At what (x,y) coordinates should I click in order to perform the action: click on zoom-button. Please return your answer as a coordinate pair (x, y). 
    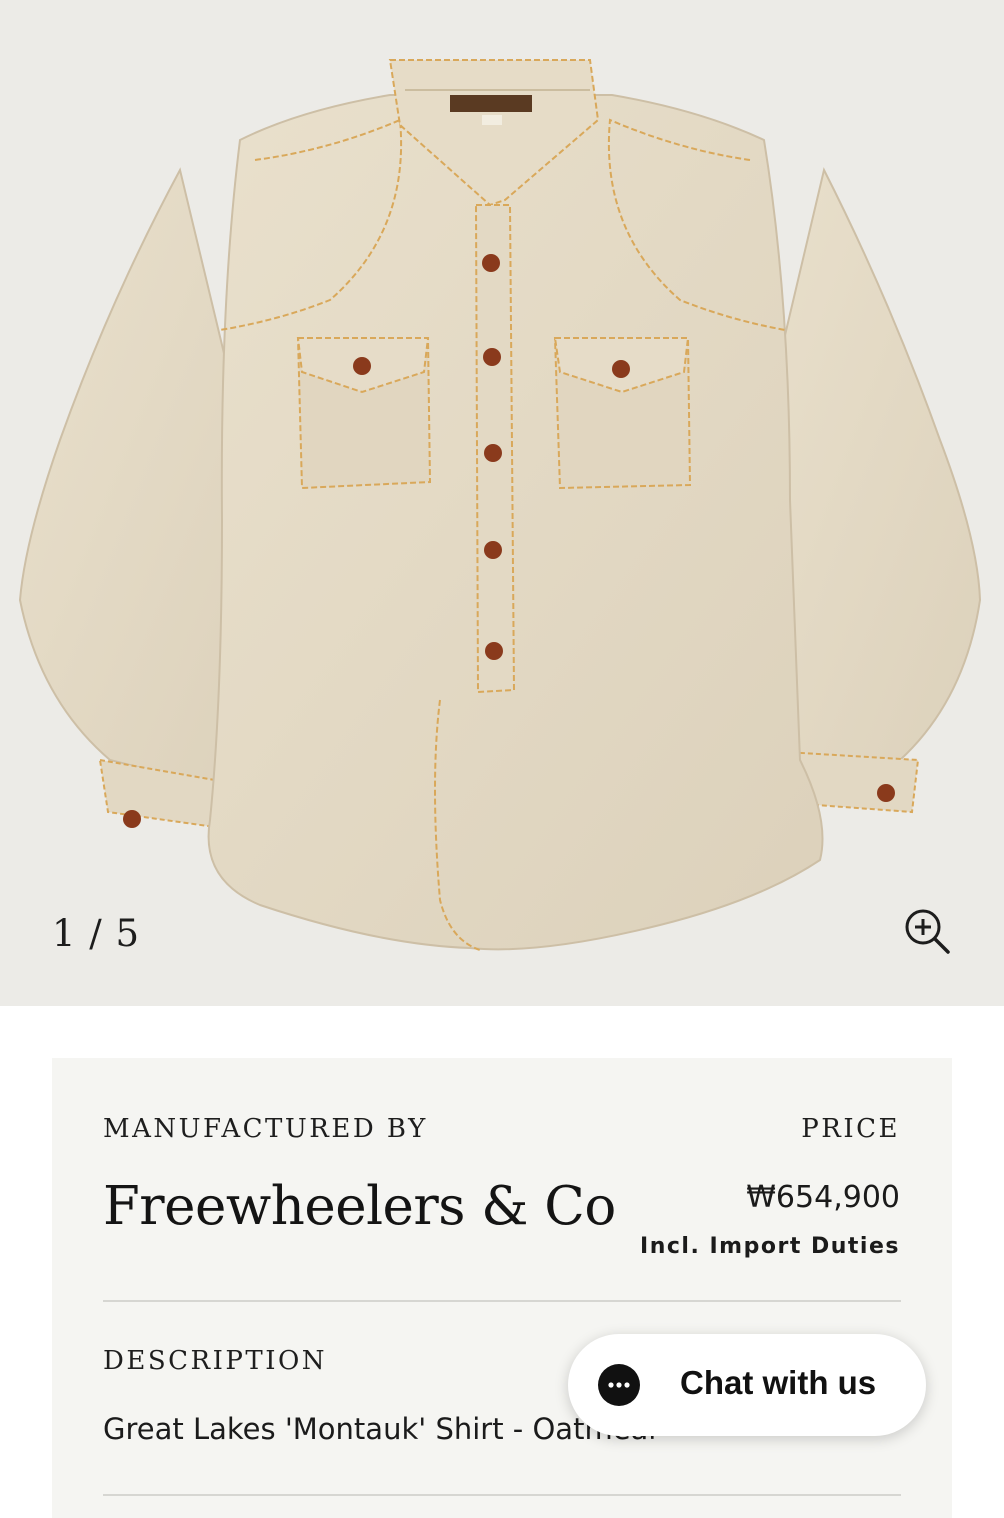
    Looking at the image, I should click on (927, 931).